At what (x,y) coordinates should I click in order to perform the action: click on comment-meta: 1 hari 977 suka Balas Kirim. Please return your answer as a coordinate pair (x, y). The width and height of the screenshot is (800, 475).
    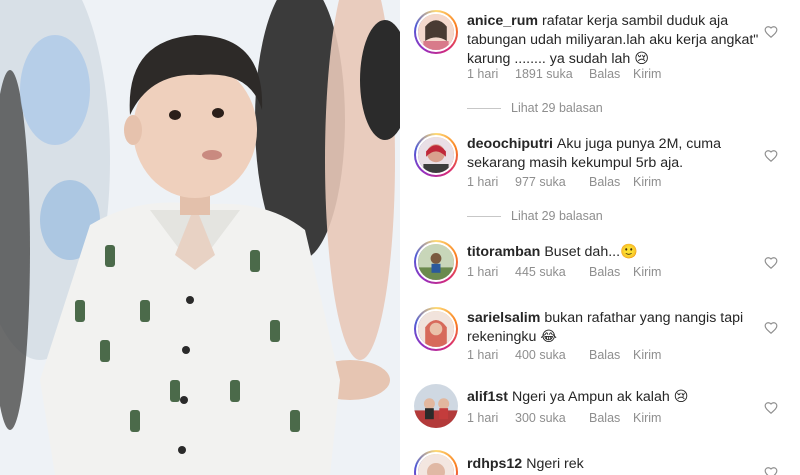
    Looking at the image, I should click on (564, 182).